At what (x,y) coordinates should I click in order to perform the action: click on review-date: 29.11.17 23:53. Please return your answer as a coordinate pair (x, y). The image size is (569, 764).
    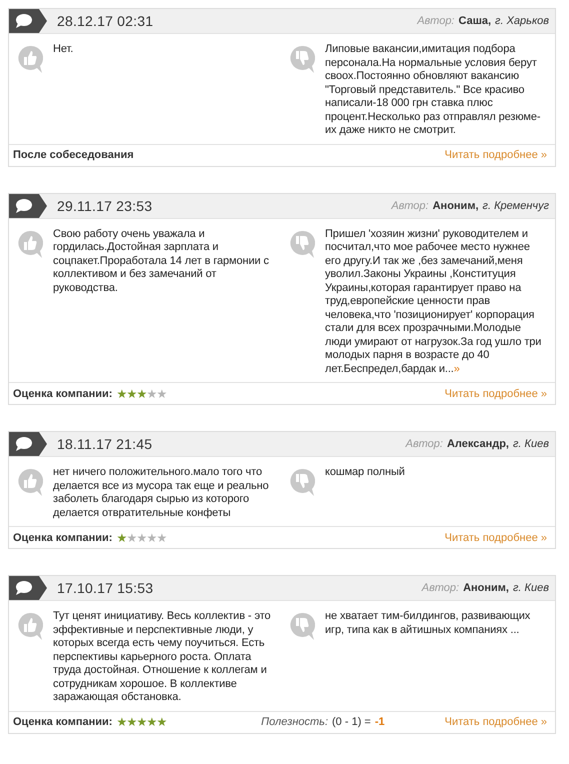
    Looking at the image, I should click on (104, 206).